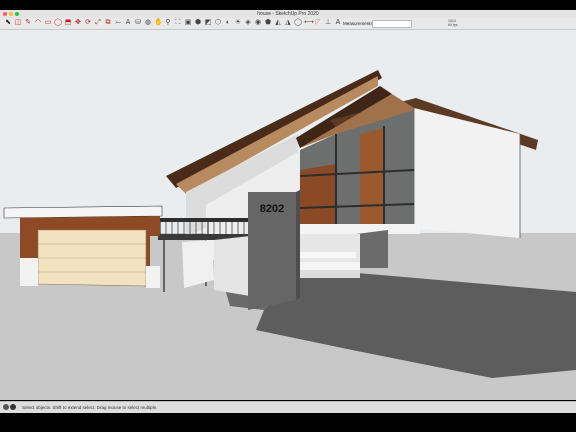 This screenshot has height=432, width=576. Describe the element at coordinates (318, 23) in the screenshot. I see `protractor-icon: ◸` at that location.